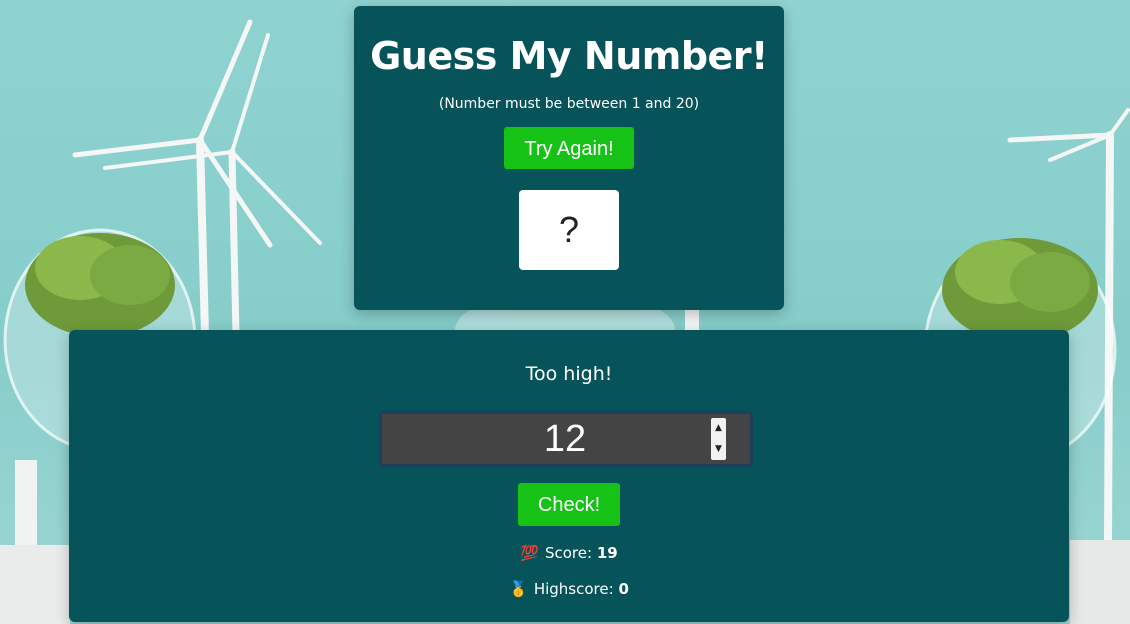 Image resolution: width=1130 pixels, height=624 pixels. What do you see at coordinates (569, 374) in the screenshot?
I see `status-message: Too high!` at bounding box center [569, 374].